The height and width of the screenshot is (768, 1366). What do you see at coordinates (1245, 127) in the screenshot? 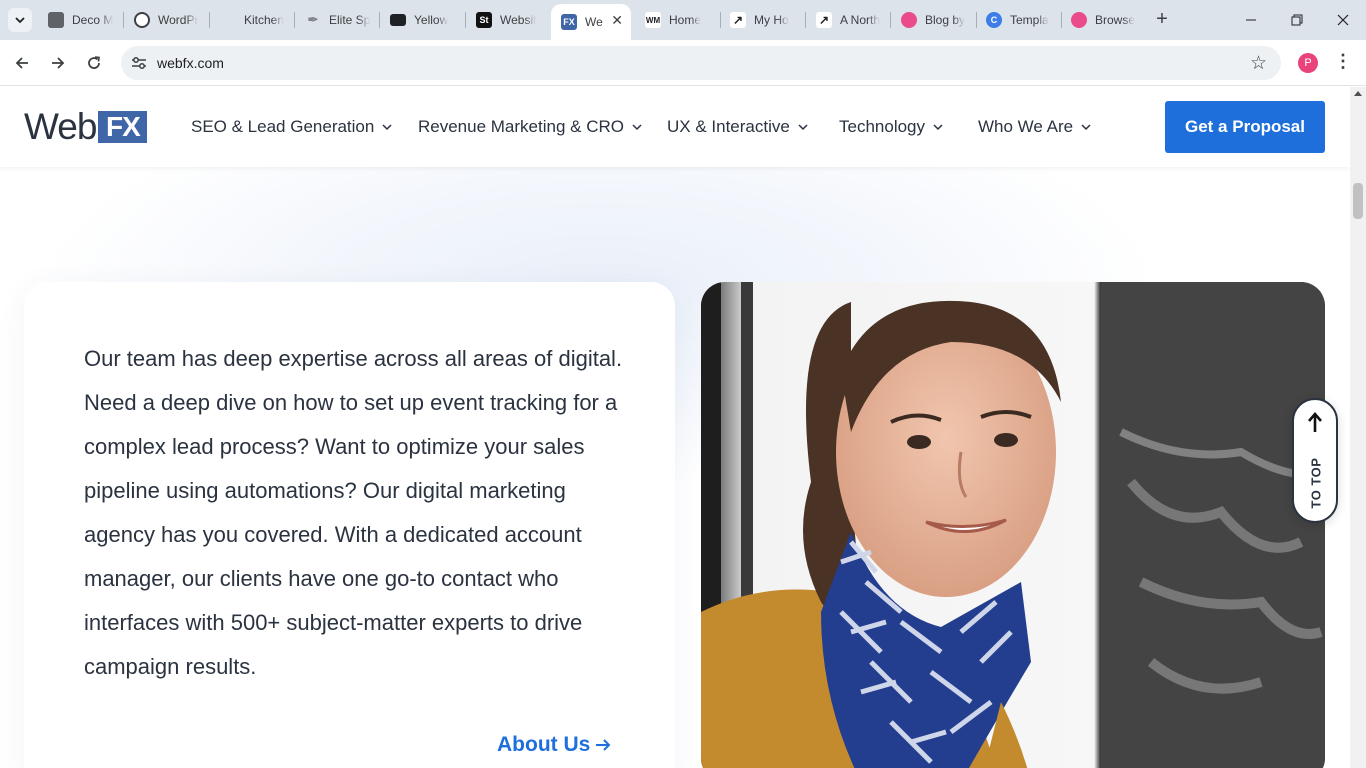
I see `get-a-proposal-button: Get a Proposal` at bounding box center [1245, 127].